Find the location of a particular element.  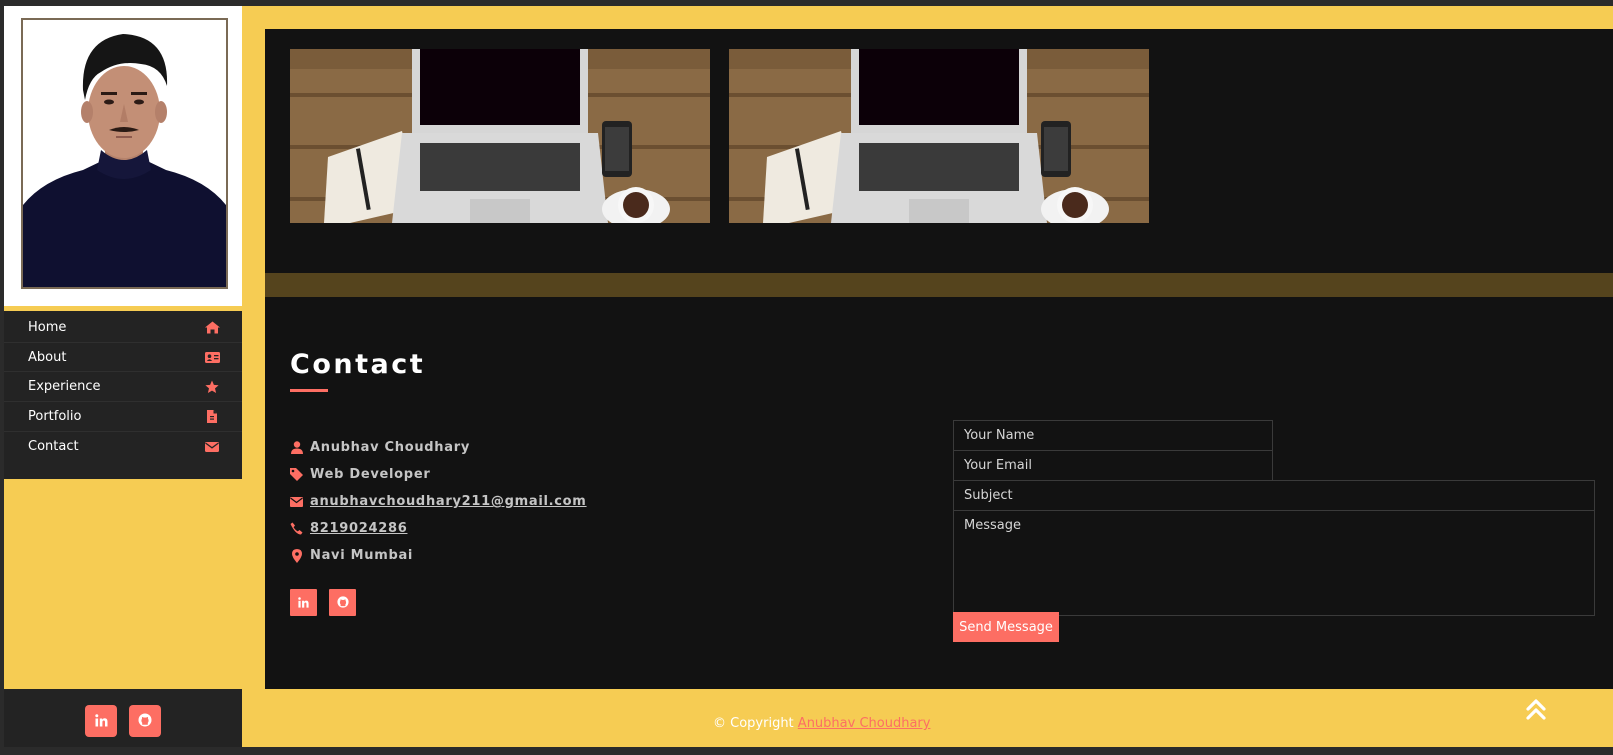

copyright-text: © Copyright Anubhav Choudhary is located at coordinates (821, 723).